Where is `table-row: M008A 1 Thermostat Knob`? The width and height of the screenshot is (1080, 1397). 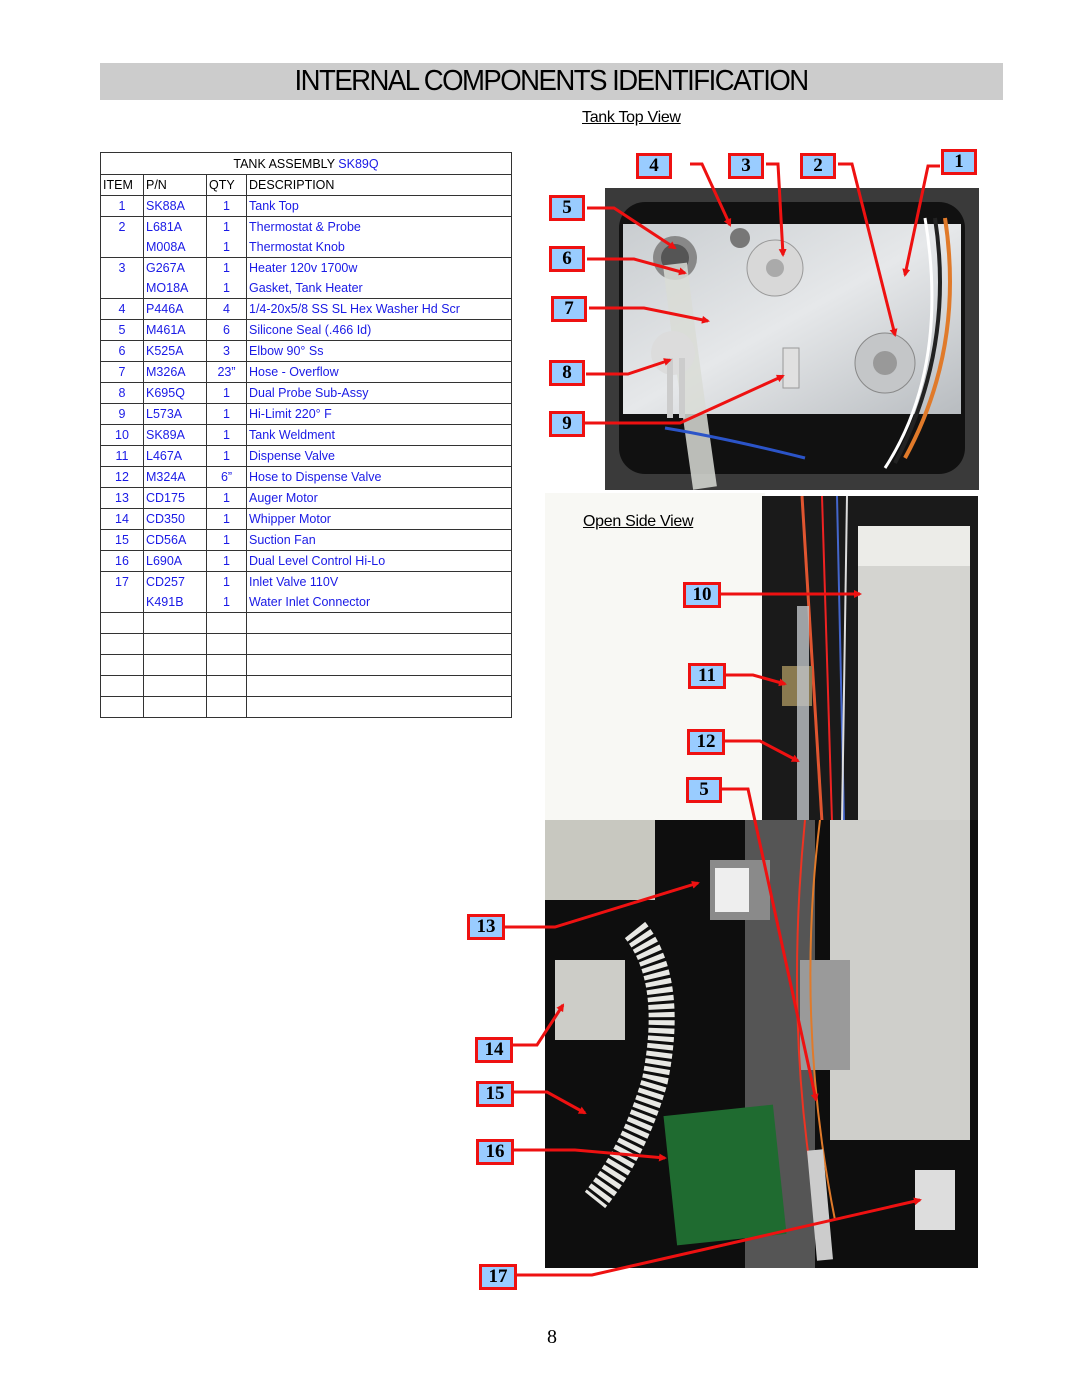
table-row: M008A 1 Thermostat Knob is located at coordinates (306, 247).